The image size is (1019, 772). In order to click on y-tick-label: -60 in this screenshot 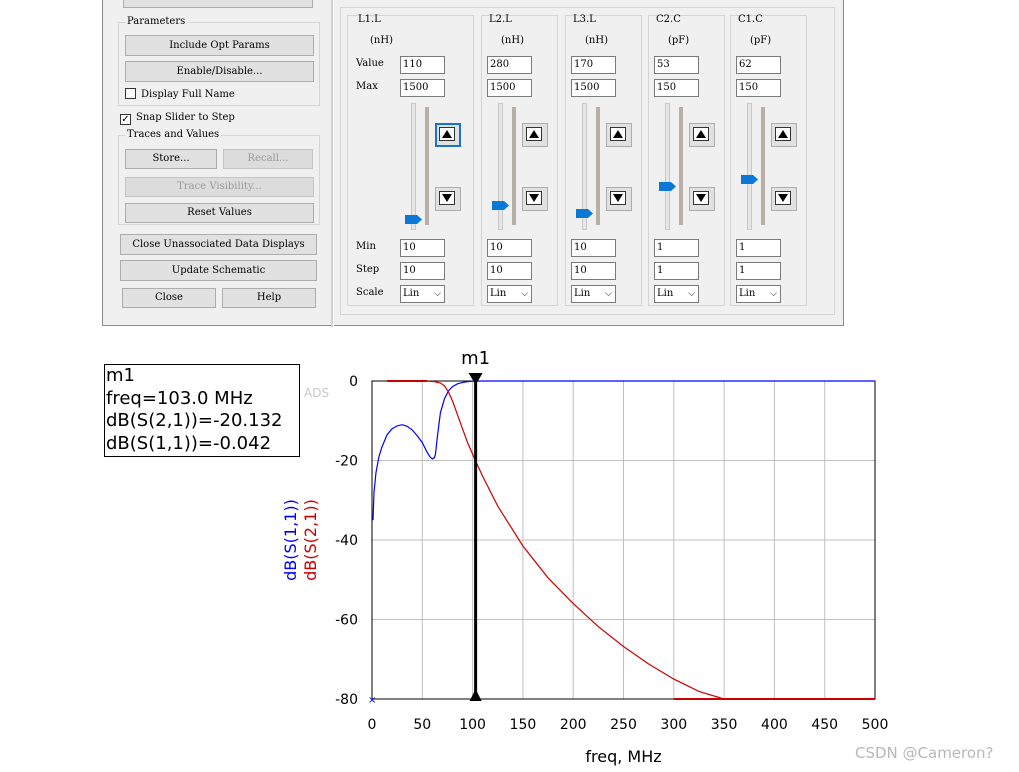, I will do `click(346, 621)`.